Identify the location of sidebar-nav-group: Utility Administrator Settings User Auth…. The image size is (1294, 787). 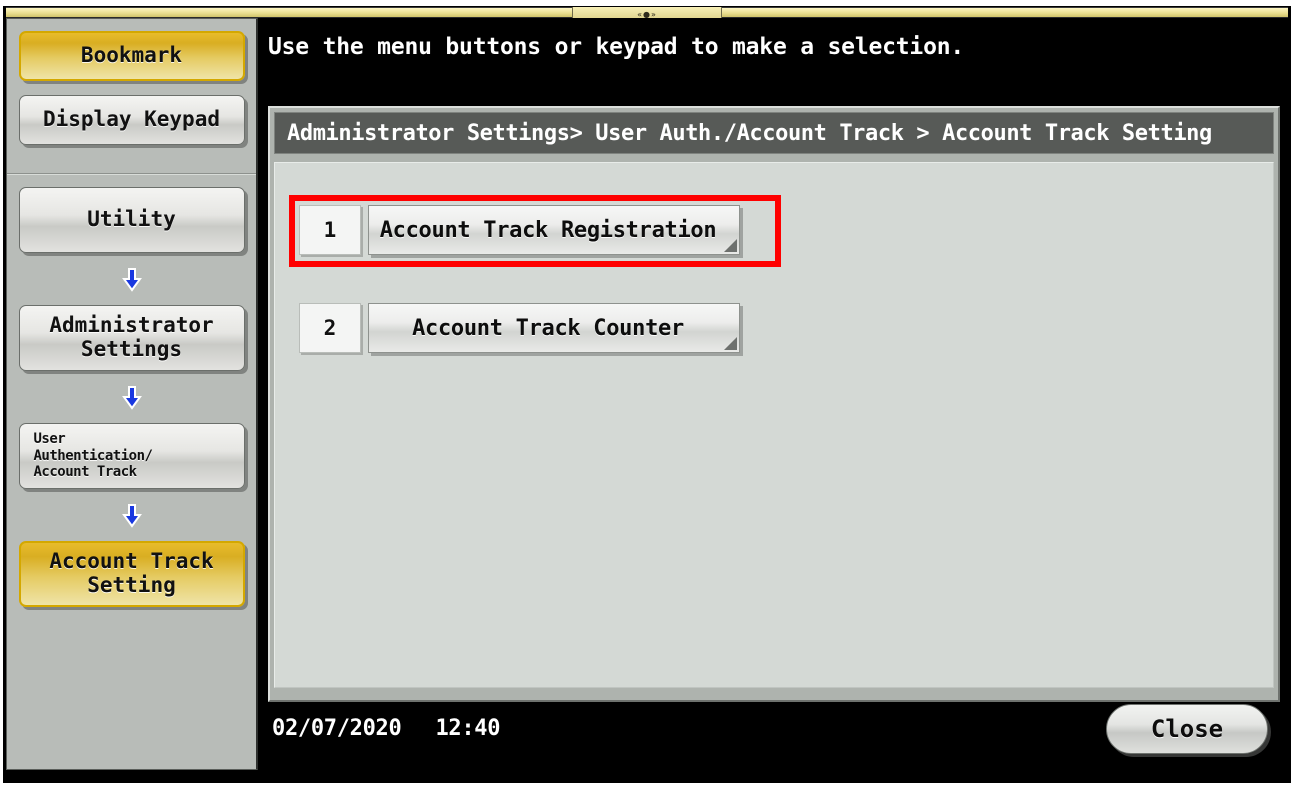
(131, 404).